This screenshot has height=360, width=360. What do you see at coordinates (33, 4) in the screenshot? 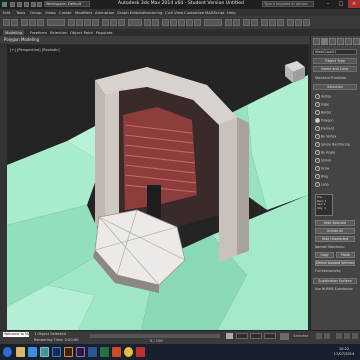
I see `undo-icon` at bounding box center [33, 4].